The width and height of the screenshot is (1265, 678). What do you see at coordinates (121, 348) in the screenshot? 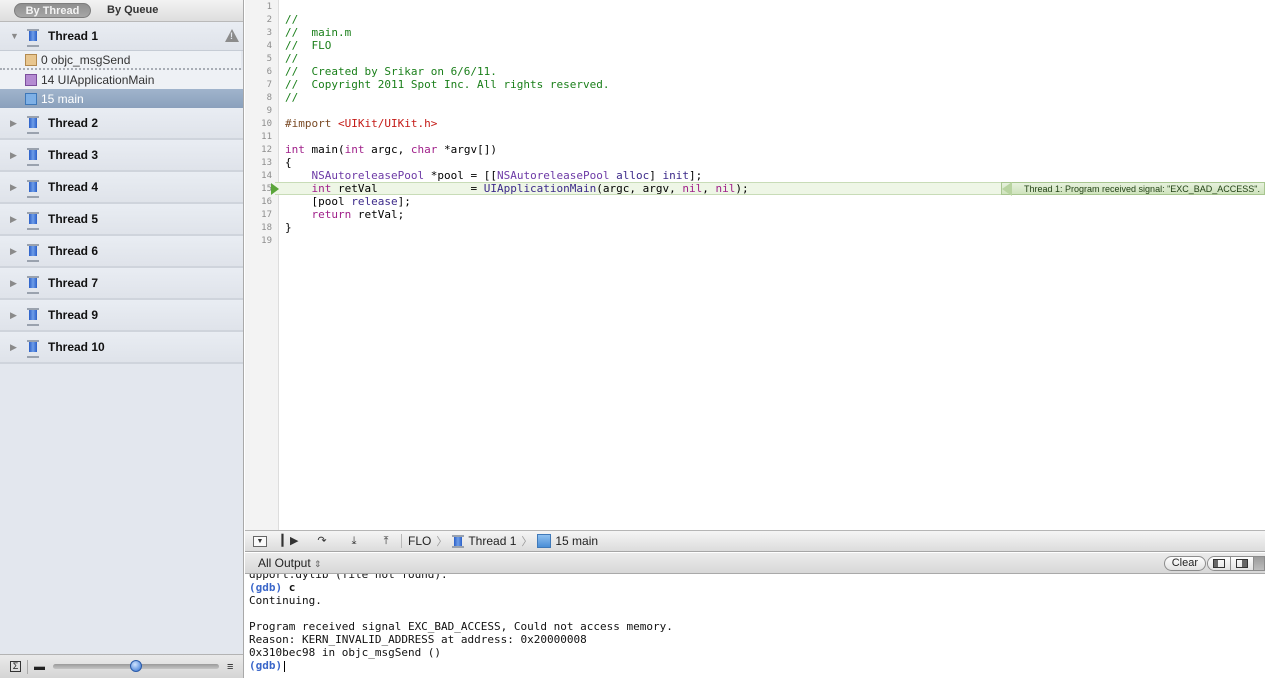
I see `thread-row-10: ▶ Thread 10` at bounding box center [121, 348].